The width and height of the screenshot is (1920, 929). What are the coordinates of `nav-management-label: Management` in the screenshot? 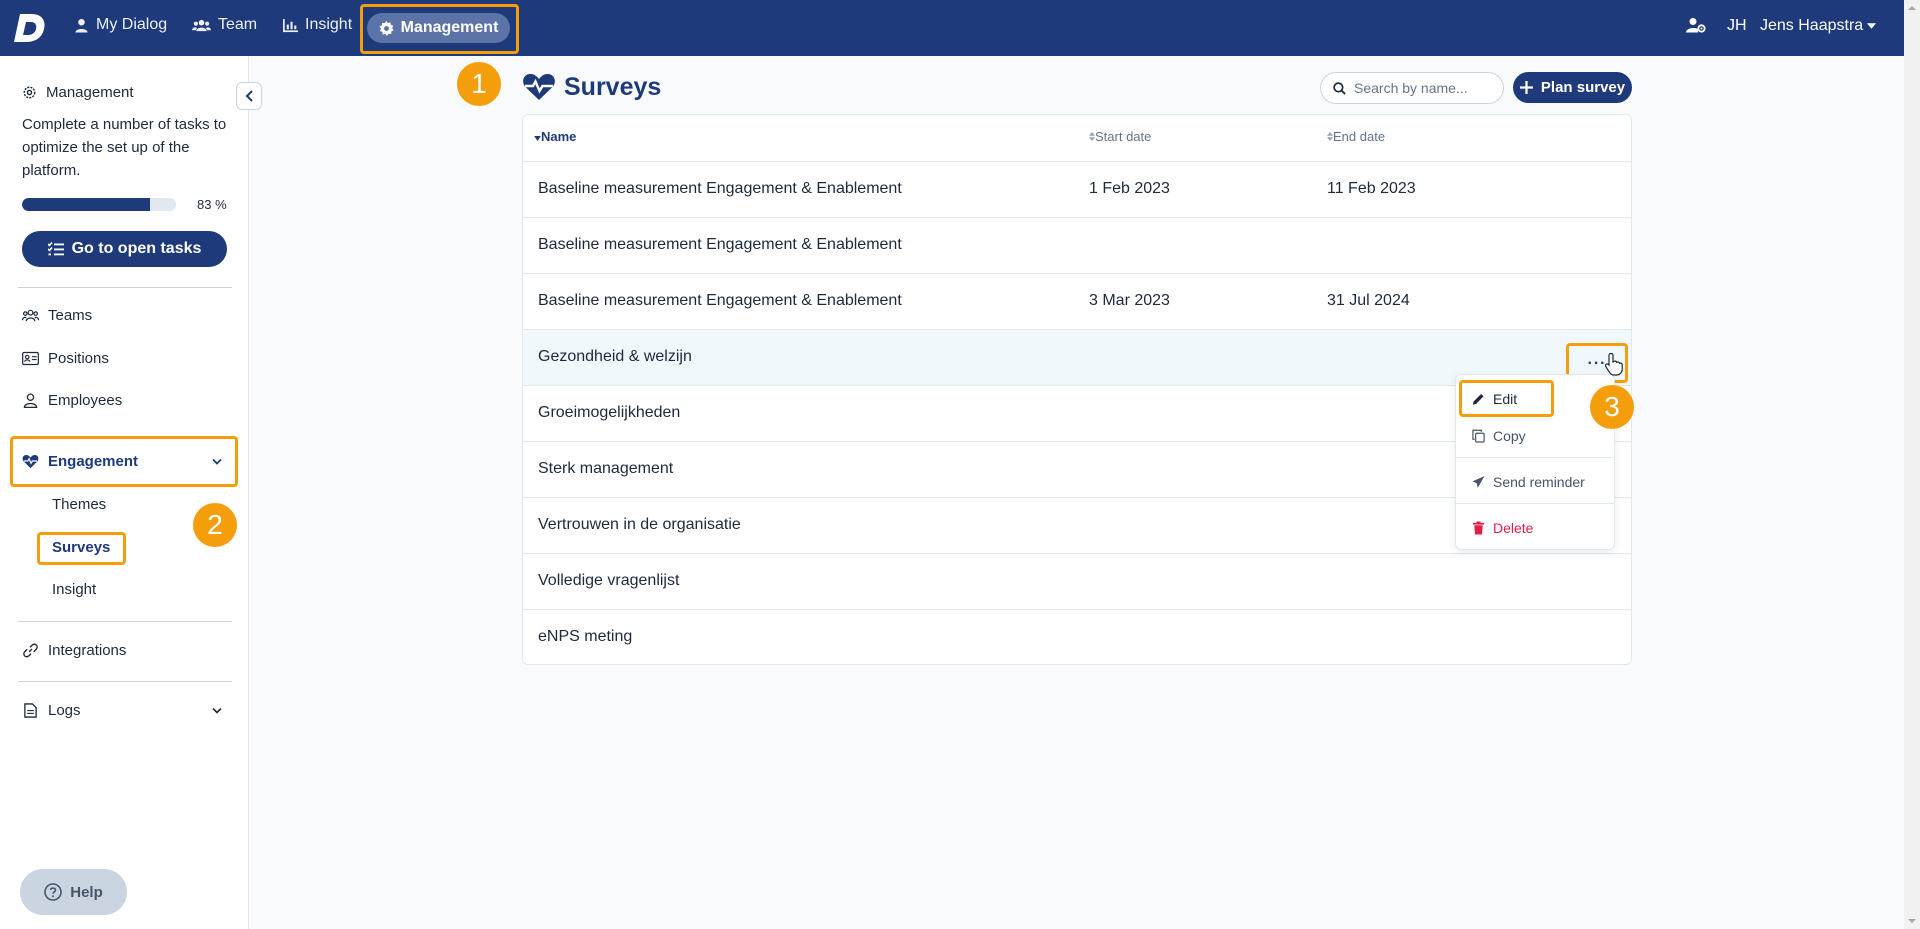 It's located at (449, 27).